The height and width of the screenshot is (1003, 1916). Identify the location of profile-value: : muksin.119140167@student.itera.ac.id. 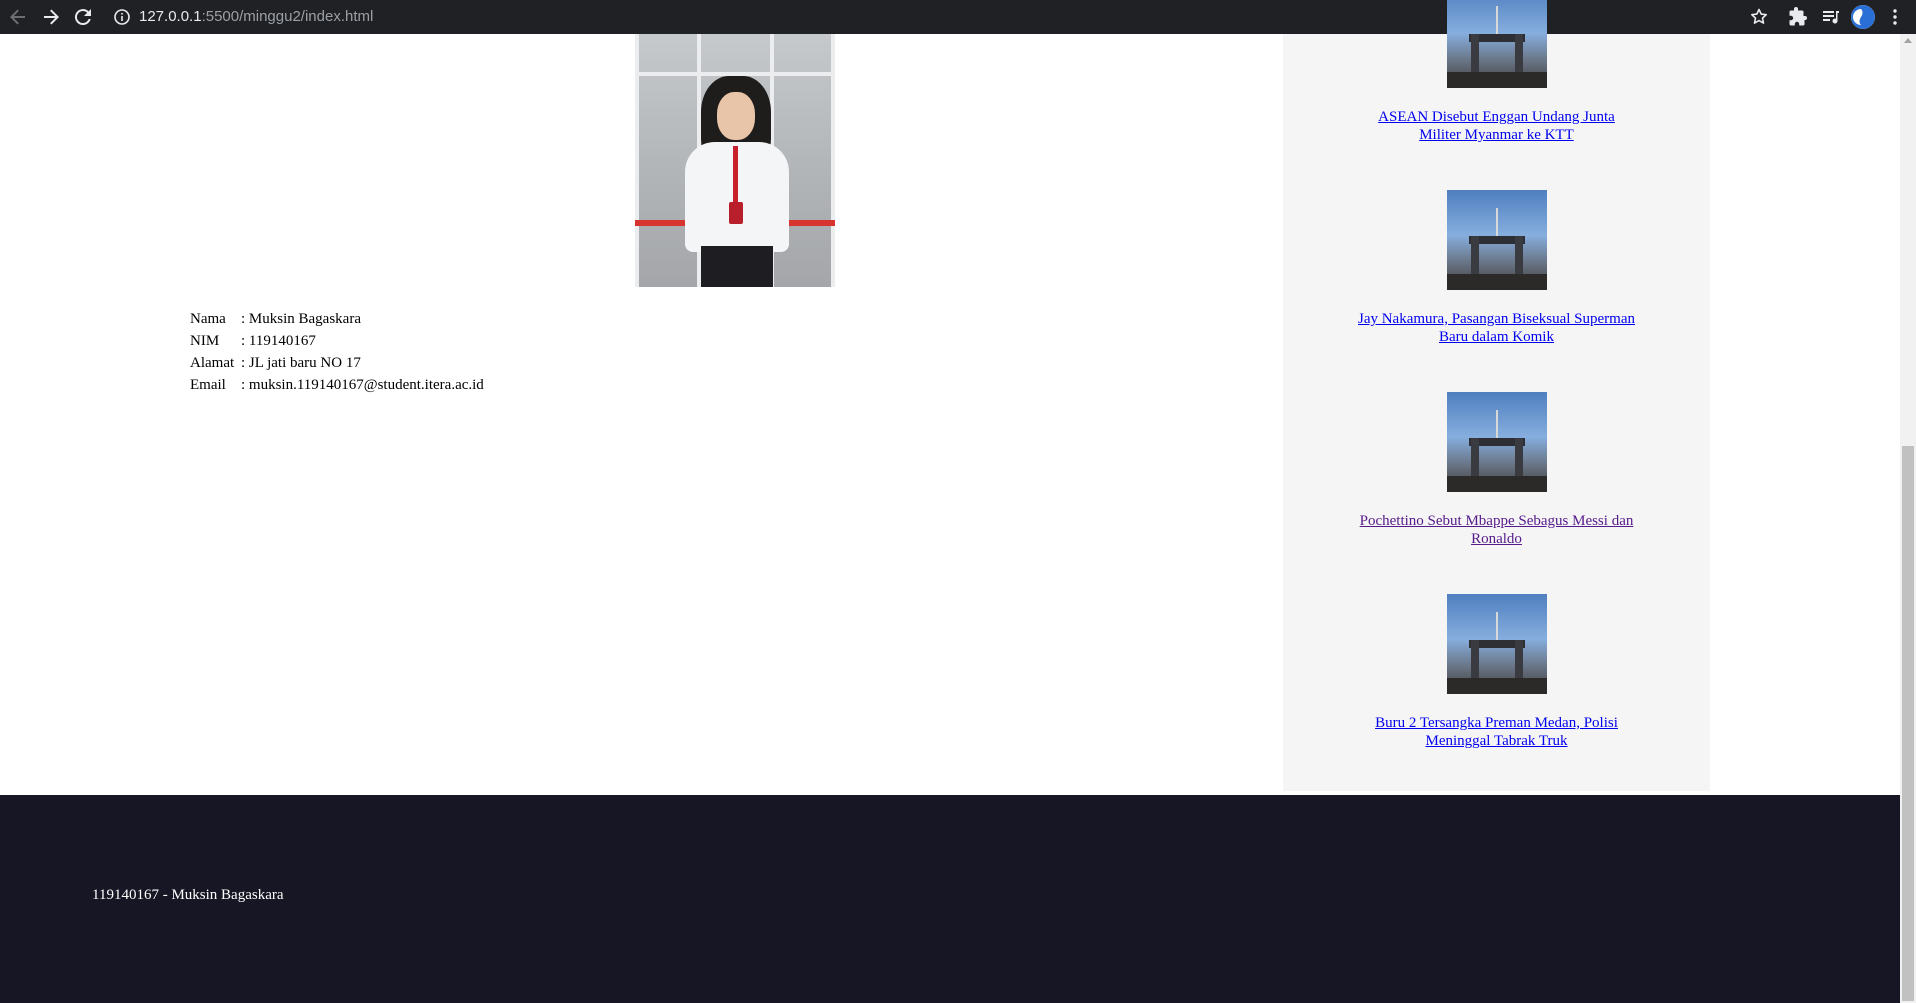
(362, 385).